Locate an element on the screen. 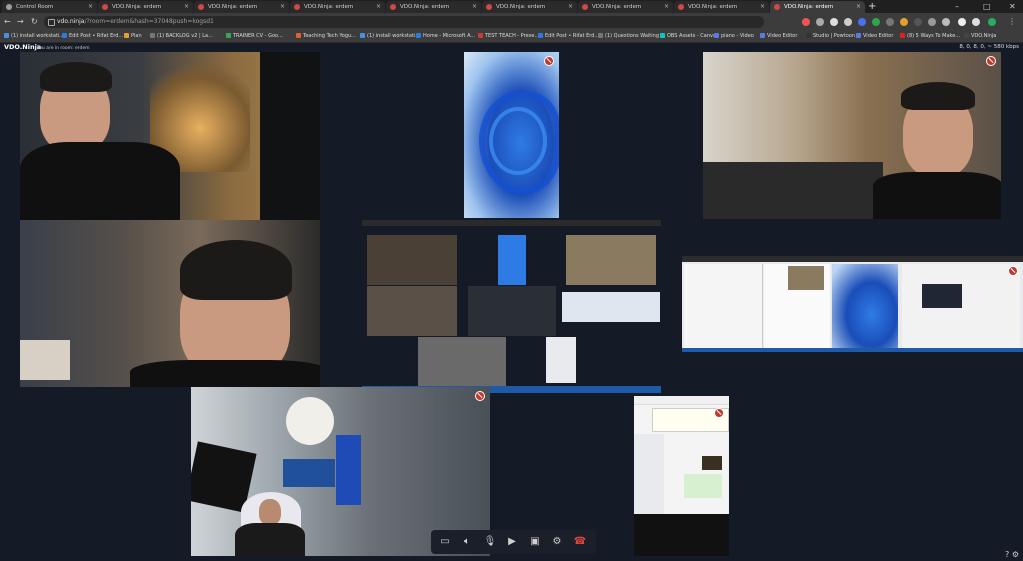 The height and width of the screenshot is (561, 1023). bookmark-item: (1) Questions Waiting is located at coordinates (628, 36).